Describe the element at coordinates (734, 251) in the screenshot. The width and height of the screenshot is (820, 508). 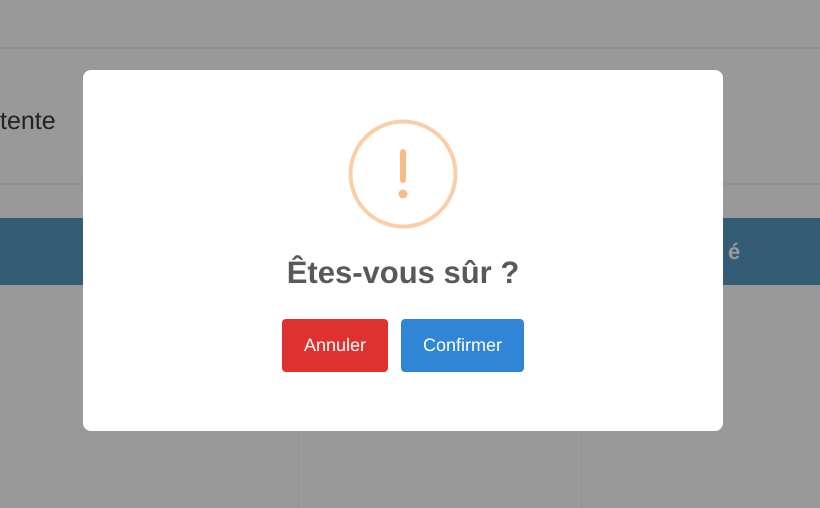
I see `column-header: é` at that location.